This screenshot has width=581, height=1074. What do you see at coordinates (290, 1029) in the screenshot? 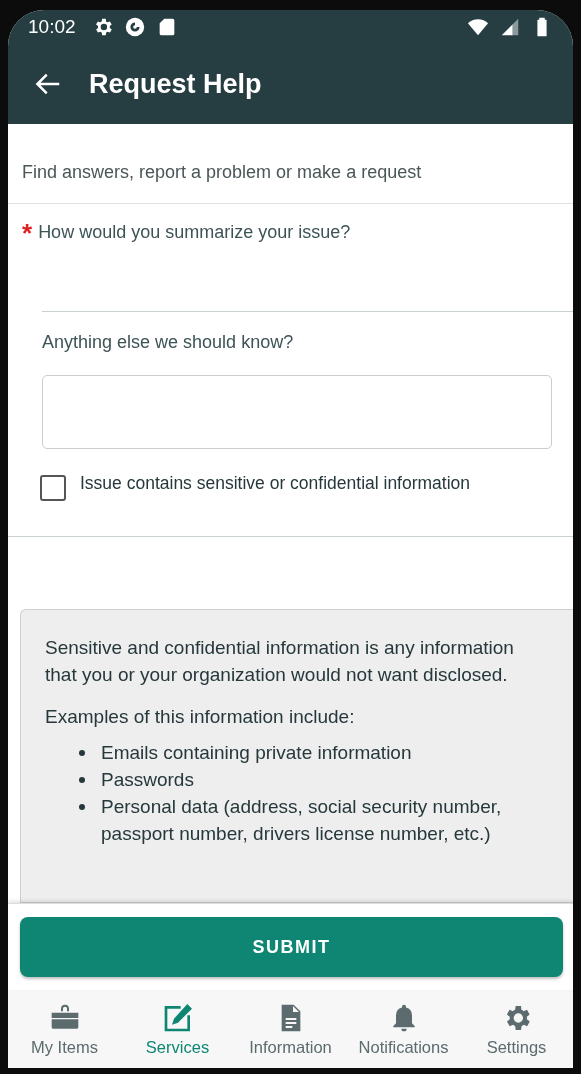
I see `nav-tab: Information` at bounding box center [290, 1029].